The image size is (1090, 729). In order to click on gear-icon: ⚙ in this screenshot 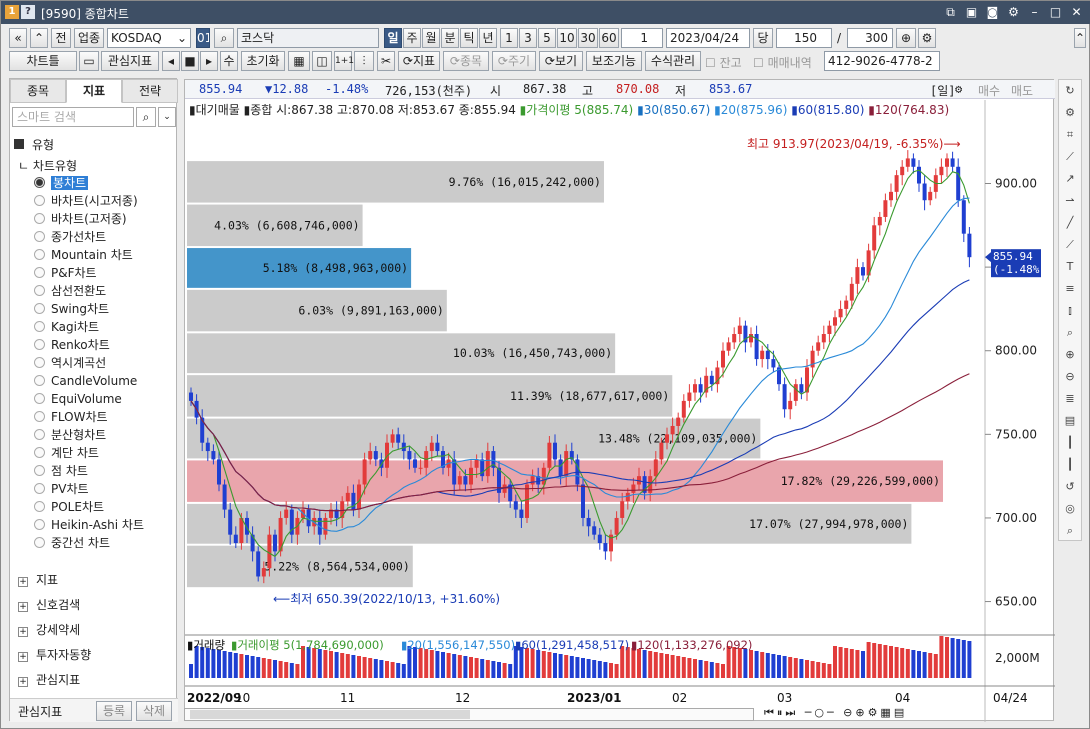, I will do `click(927, 38)`.